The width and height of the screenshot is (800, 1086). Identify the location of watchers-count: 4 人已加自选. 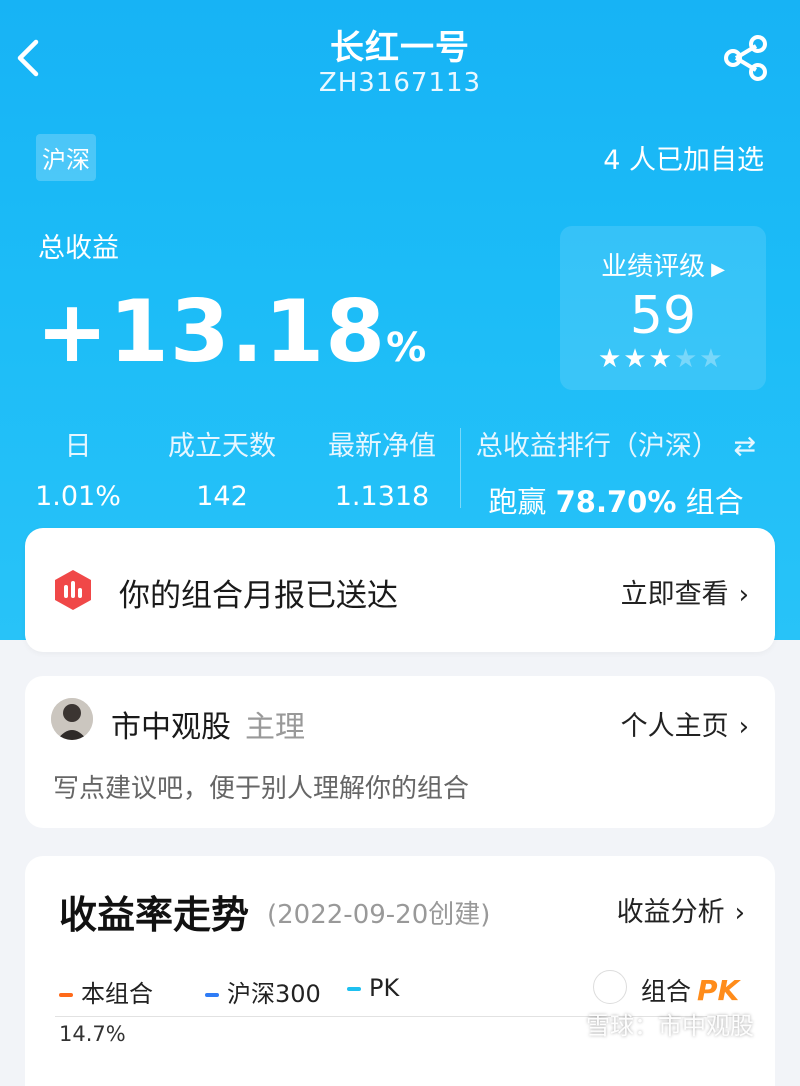
(683, 160).